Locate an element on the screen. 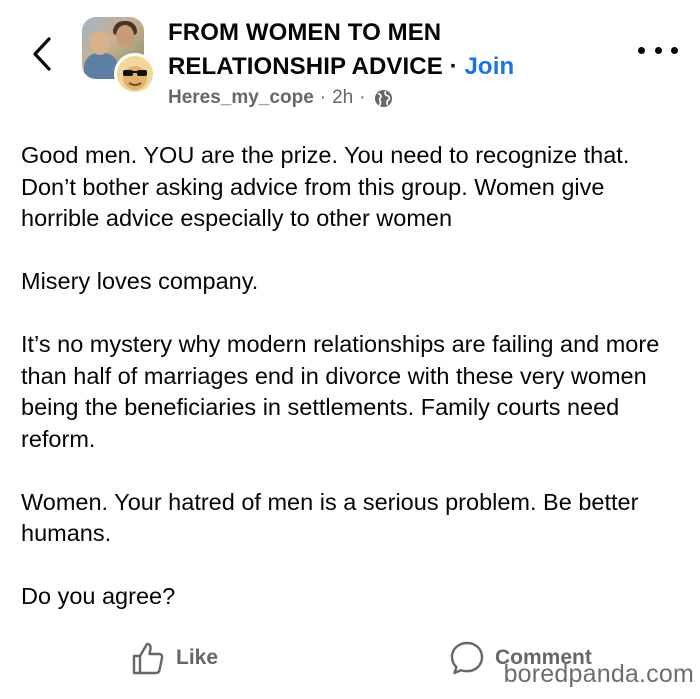 The width and height of the screenshot is (700, 699). post-paragraph: Misery loves company. is located at coordinates (140, 281).